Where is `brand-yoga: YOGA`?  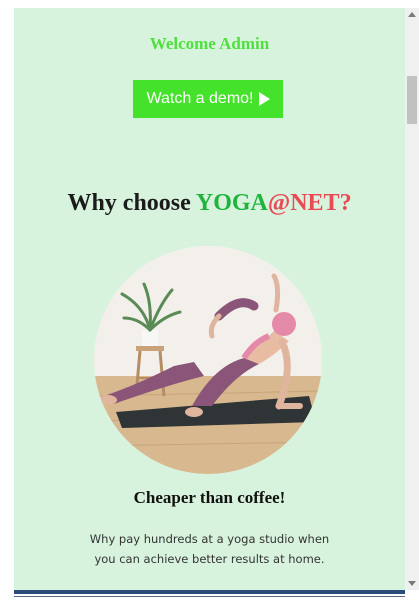
brand-yoga: YOGA is located at coordinates (231, 203).